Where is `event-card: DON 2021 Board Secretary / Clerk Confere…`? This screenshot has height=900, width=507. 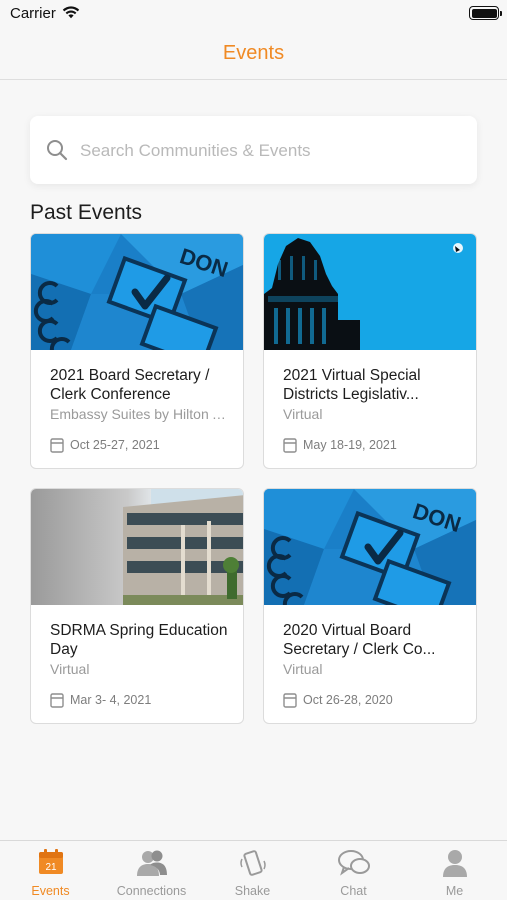 event-card: DON 2021 Board Secretary / Clerk Confere… is located at coordinates (137, 351).